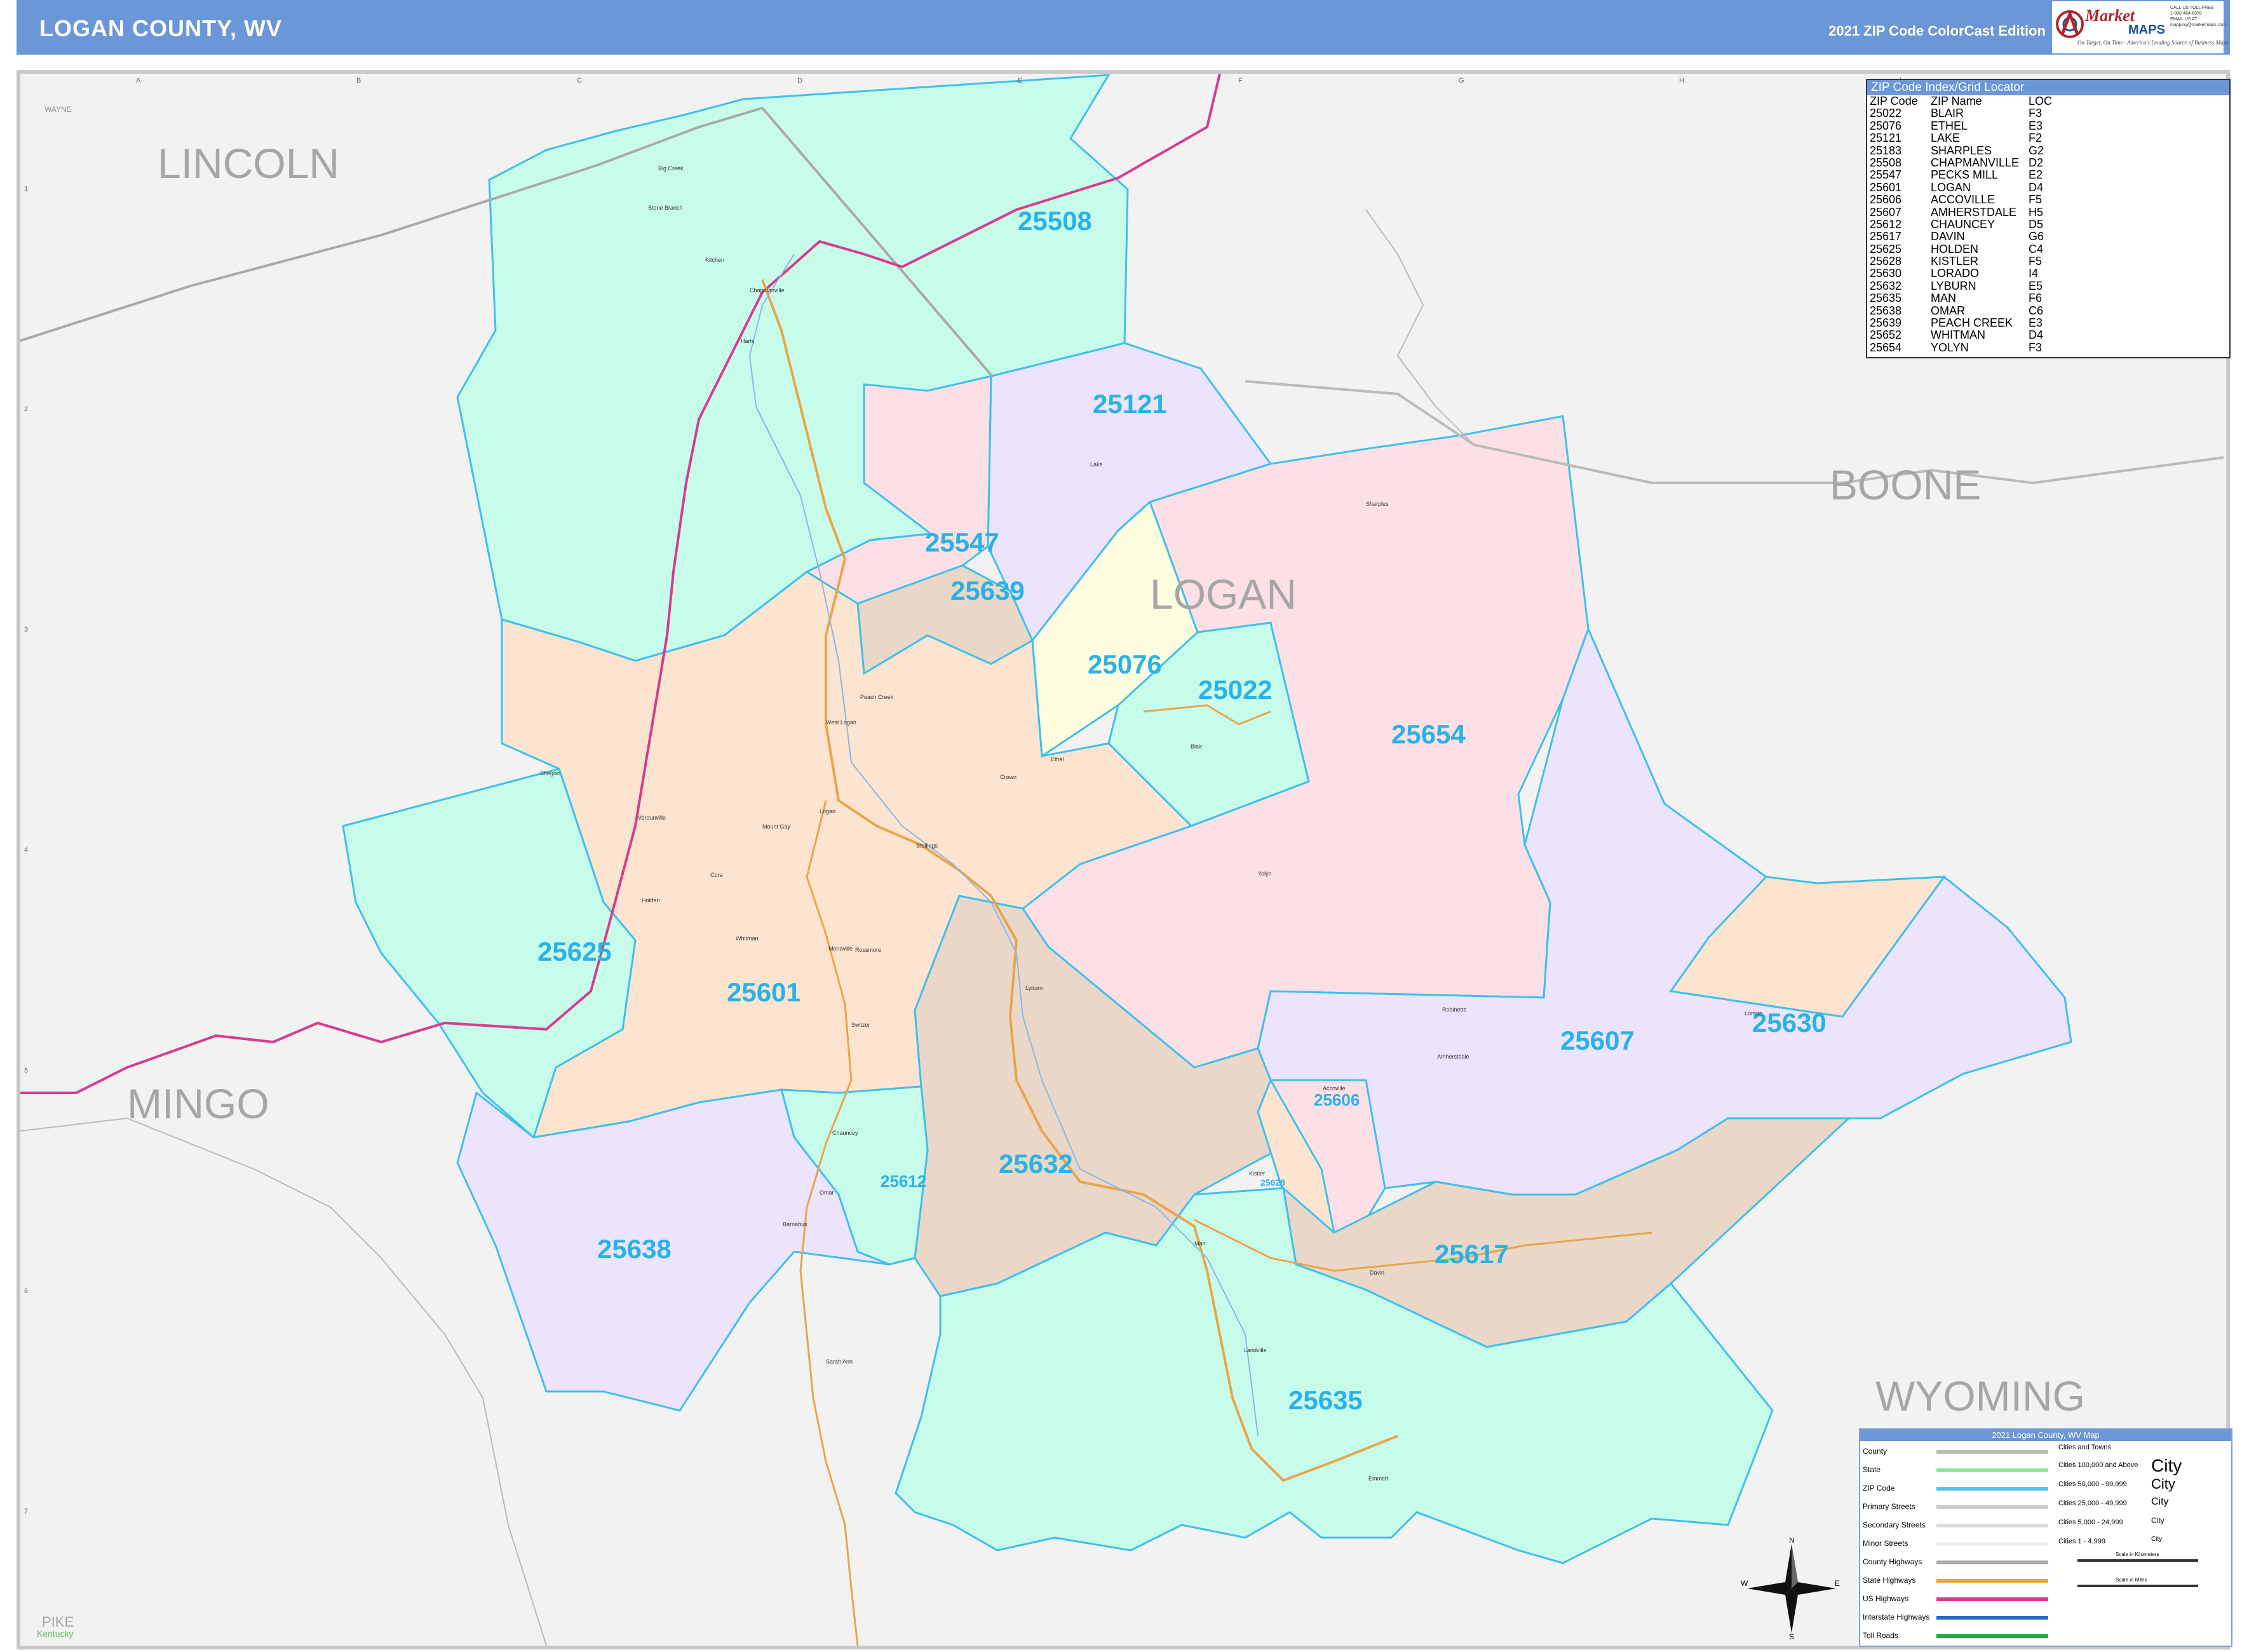  I want to click on city-label: Mount Gay, so click(776, 827).